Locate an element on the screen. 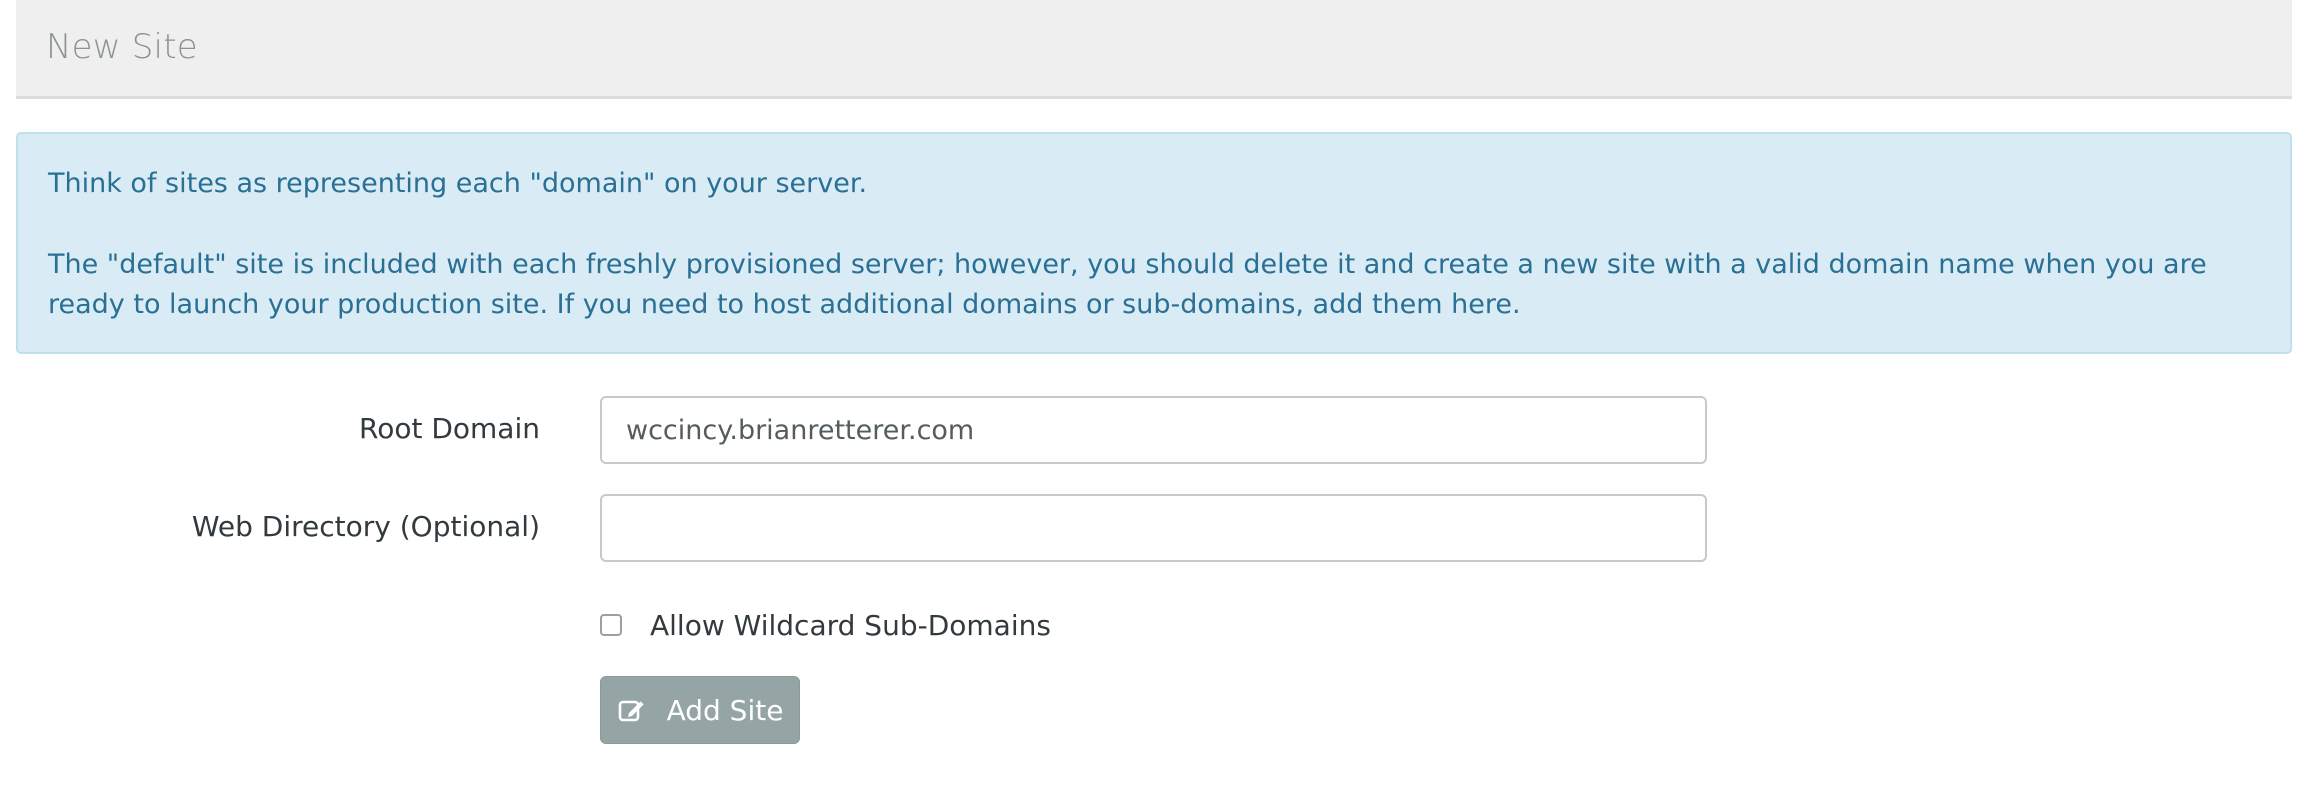 Image resolution: width=2308 pixels, height=796 pixels. edit-icon is located at coordinates (632, 710).